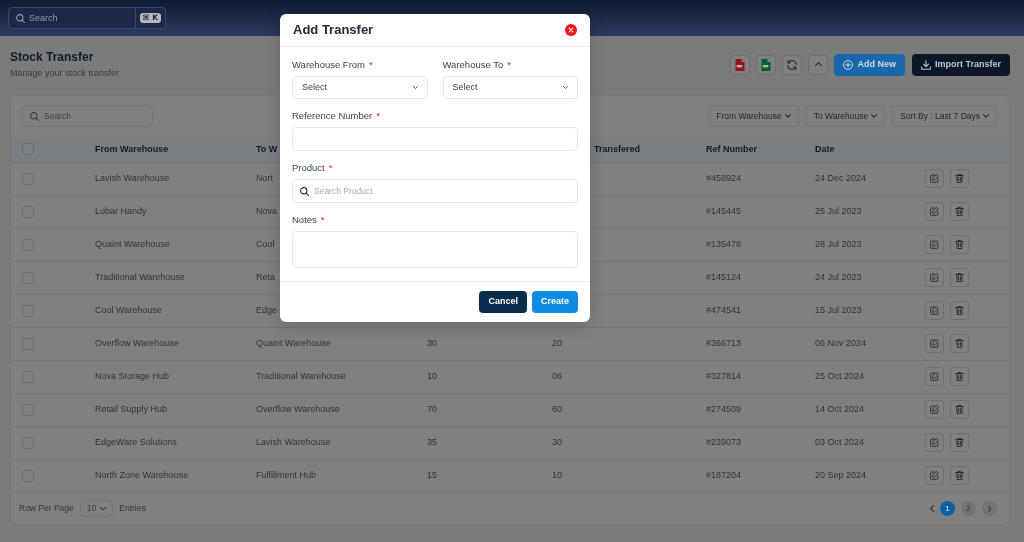  What do you see at coordinates (267, 148) in the screenshot?
I see `column-header: To W` at bounding box center [267, 148].